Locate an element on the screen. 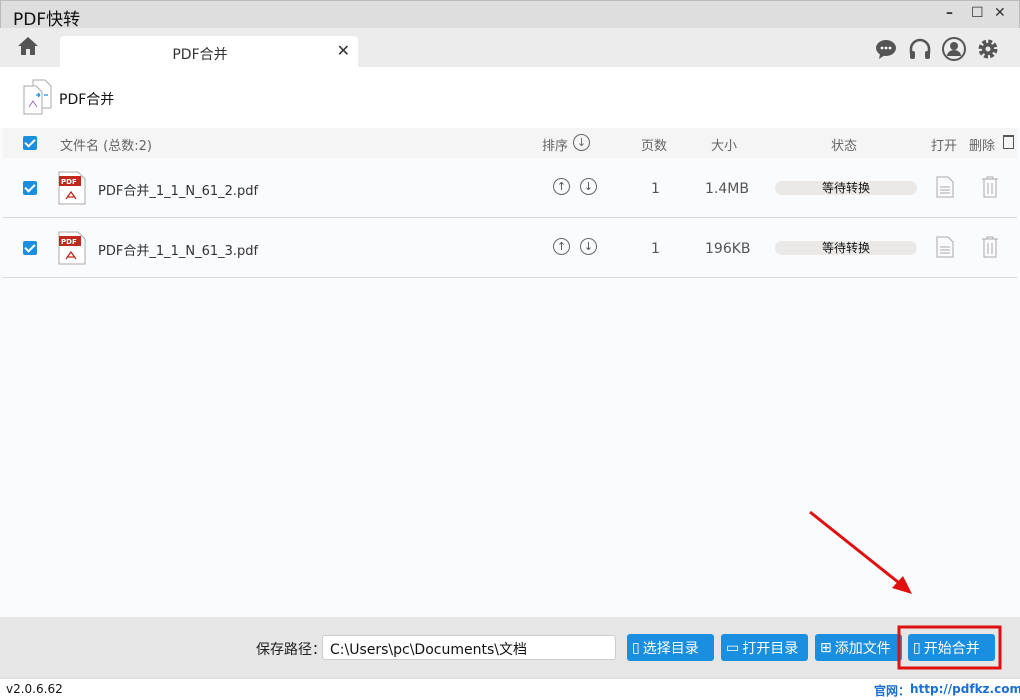 Image resolution: width=1020 pixels, height=700 pixels. app-title: PDF快转 is located at coordinates (47, 20).